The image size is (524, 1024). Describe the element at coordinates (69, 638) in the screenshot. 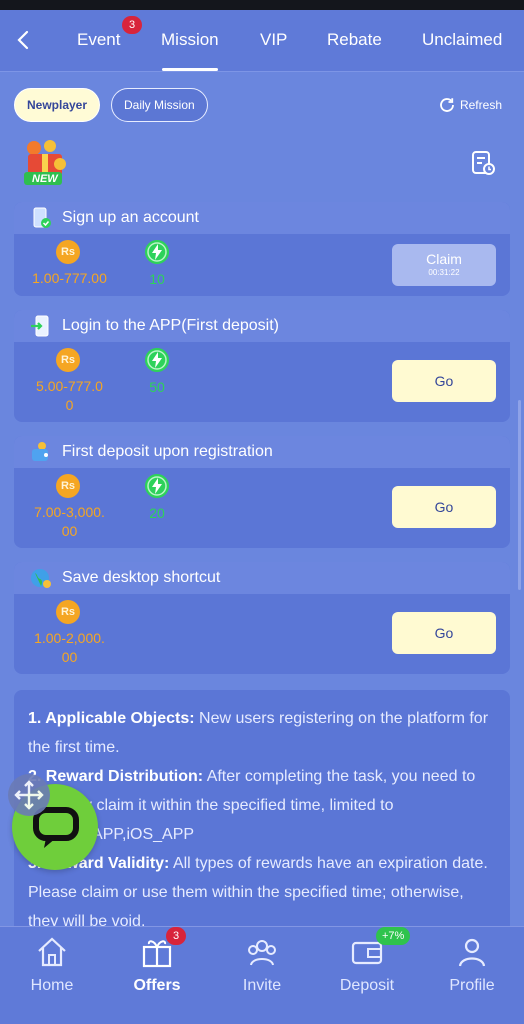

I see `reward-amount-line: 1.00-2,000.` at that location.